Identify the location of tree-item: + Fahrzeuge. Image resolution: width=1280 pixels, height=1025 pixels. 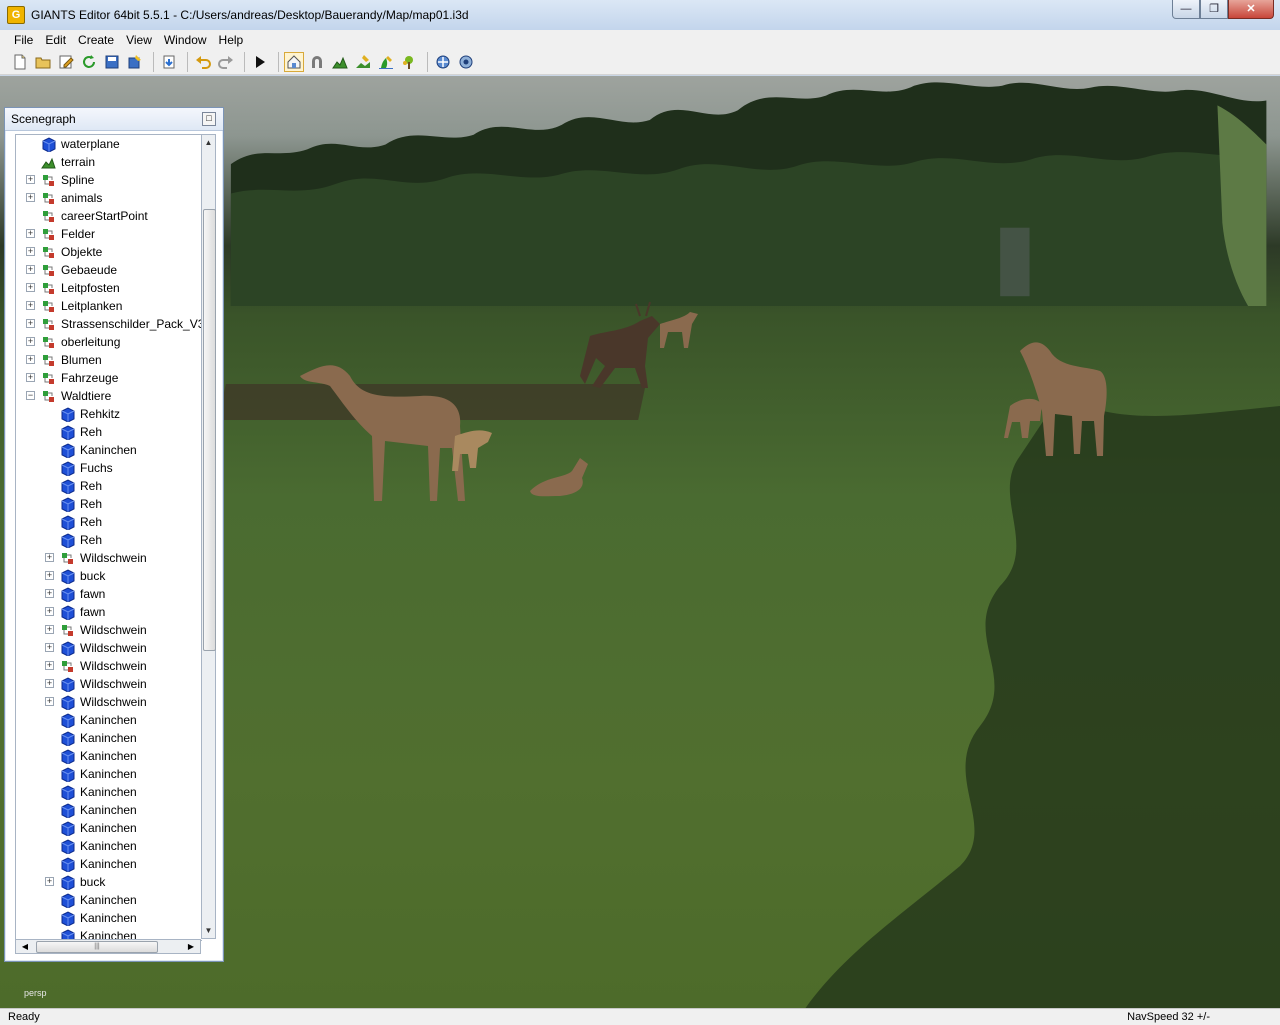
(109, 378).